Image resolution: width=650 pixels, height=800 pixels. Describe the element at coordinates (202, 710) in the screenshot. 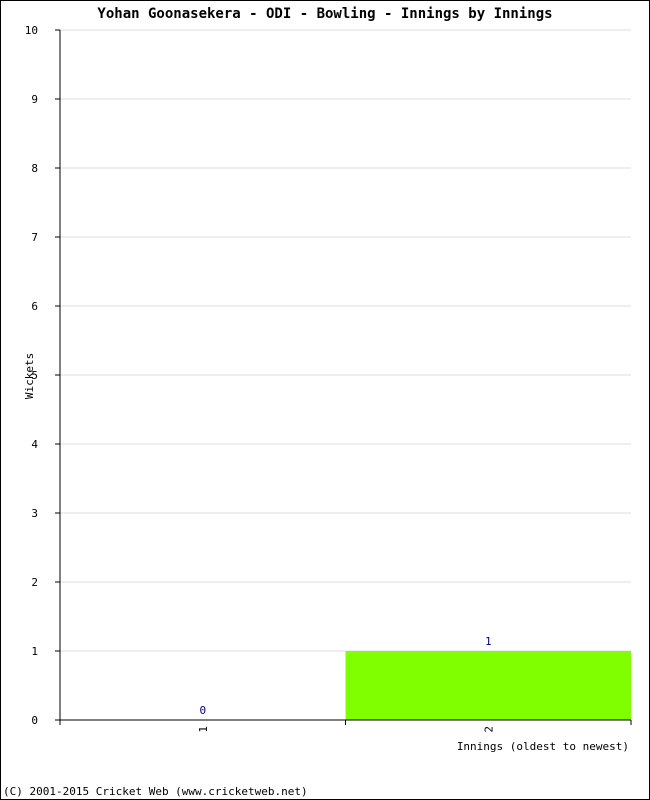

I see `data-label: 0` at that location.